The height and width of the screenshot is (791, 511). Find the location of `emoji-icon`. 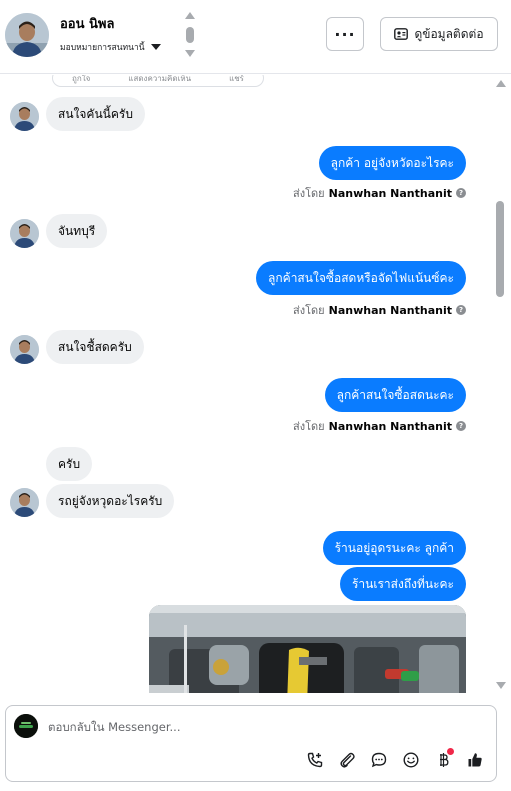

emoji-icon is located at coordinates (411, 760).